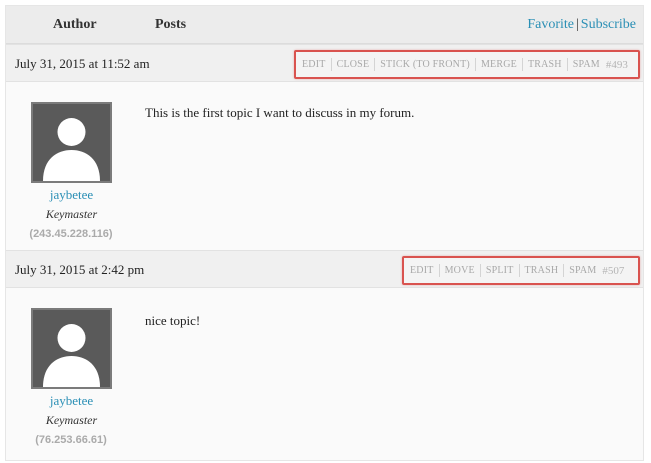 This screenshot has width=651, height=463. I want to click on post-date: July 31, 2015 at 2:42 pm, so click(80, 269).